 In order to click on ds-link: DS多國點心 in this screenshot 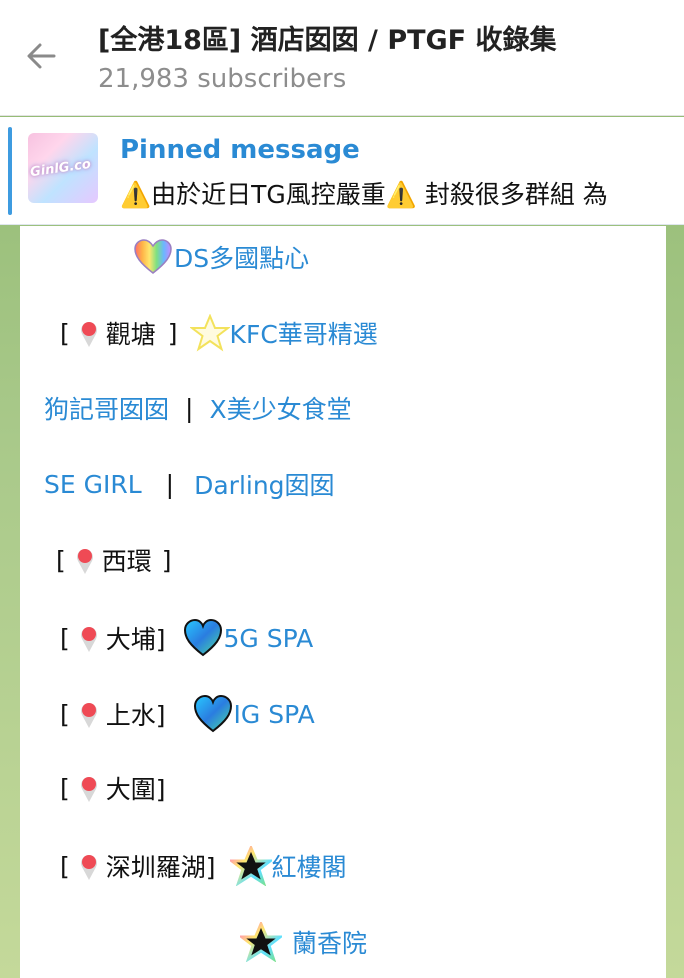, I will do `click(241, 257)`.